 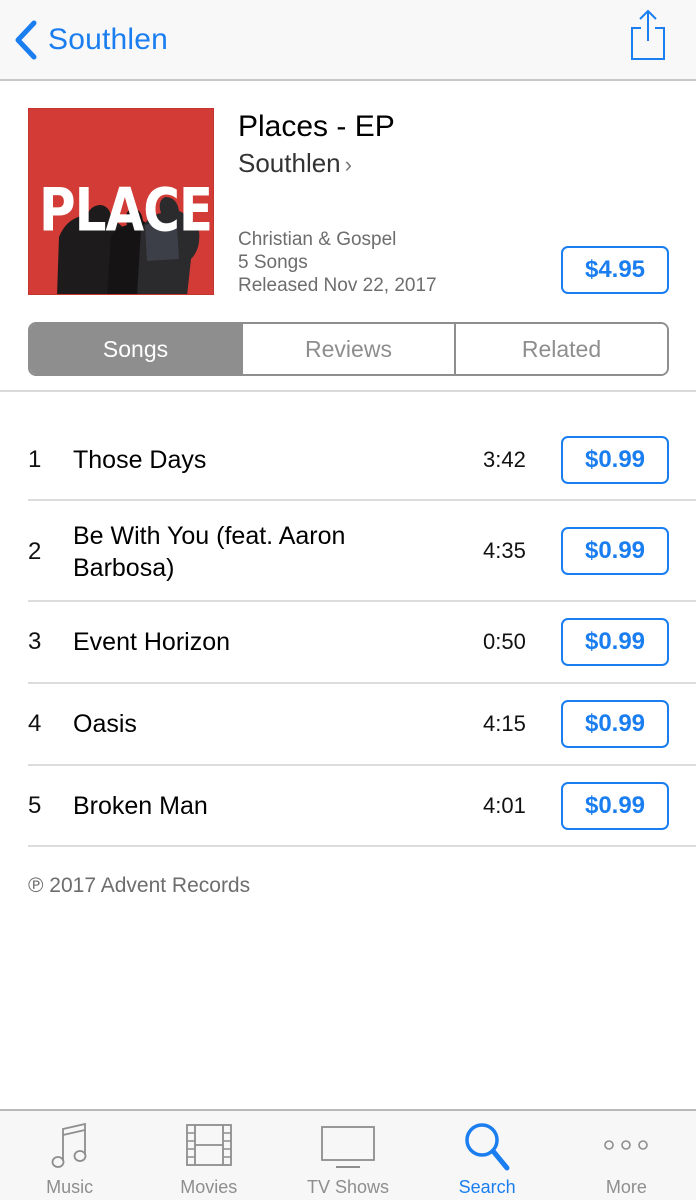 What do you see at coordinates (68, 1145) in the screenshot?
I see `music-note-icon` at bounding box center [68, 1145].